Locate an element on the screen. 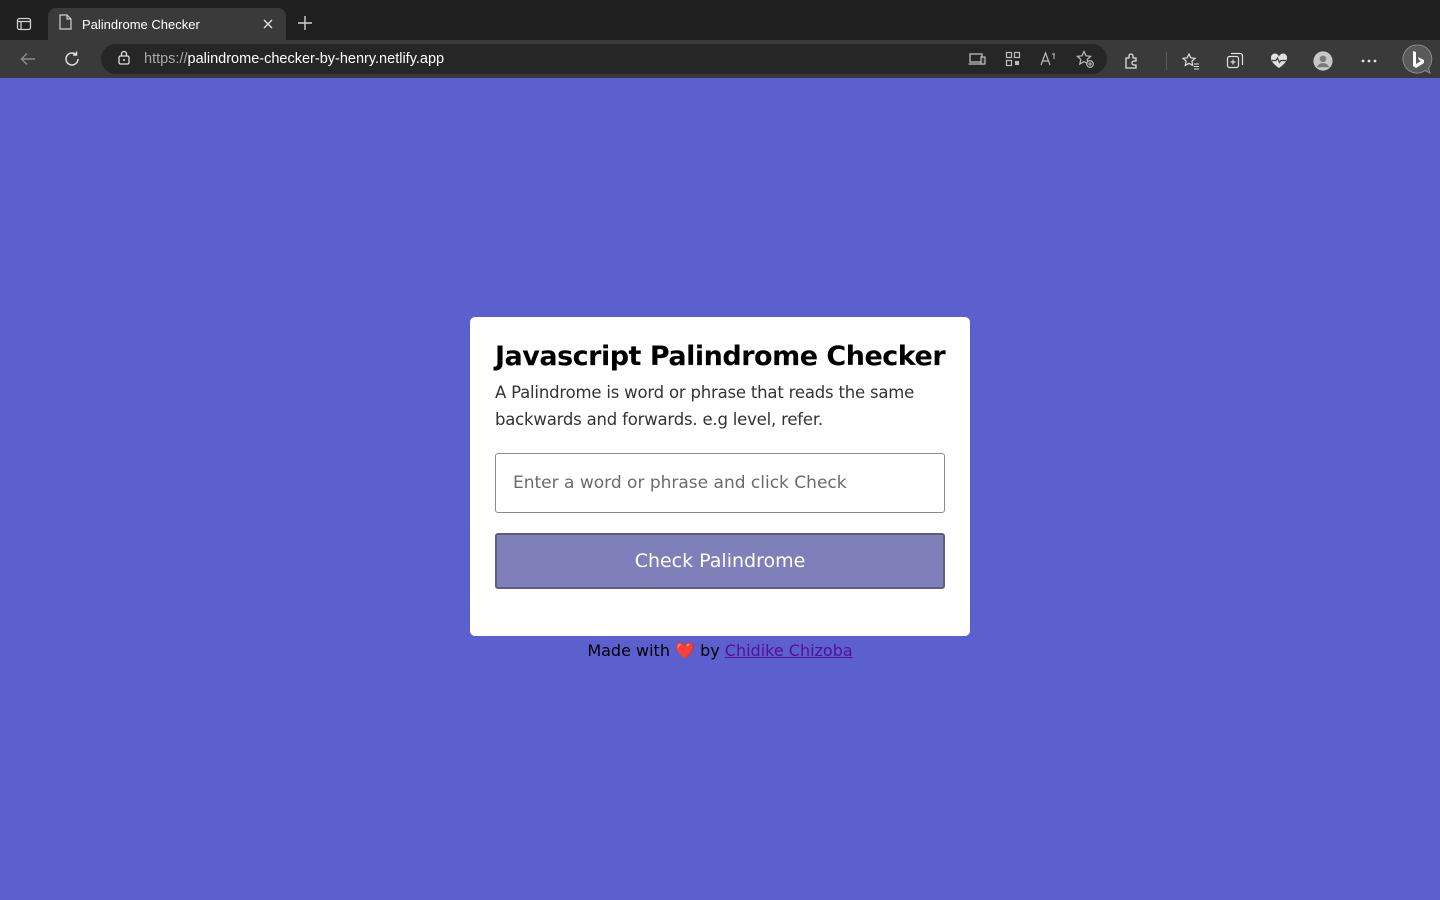 The width and height of the screenshot is (1440, 900). refresh-button is located at coordinates (72, 59).